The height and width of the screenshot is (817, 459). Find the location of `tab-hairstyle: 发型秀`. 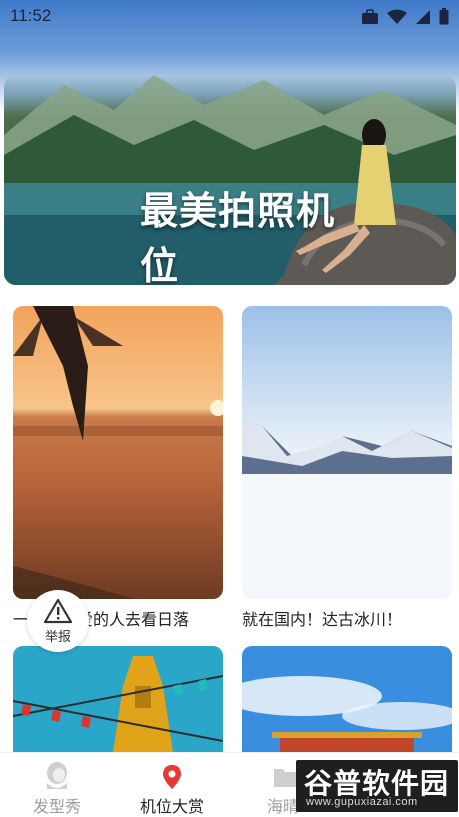

tab-hairstyle: 发型秀 is located at coordinates (57, 785).